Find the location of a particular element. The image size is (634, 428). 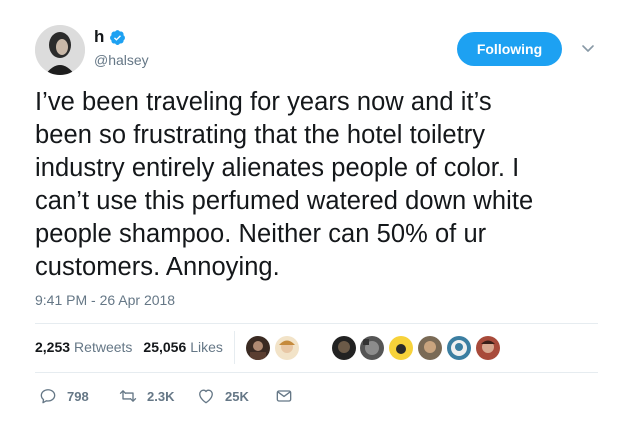

like-action: 25K is located at coordinates (222, 396).